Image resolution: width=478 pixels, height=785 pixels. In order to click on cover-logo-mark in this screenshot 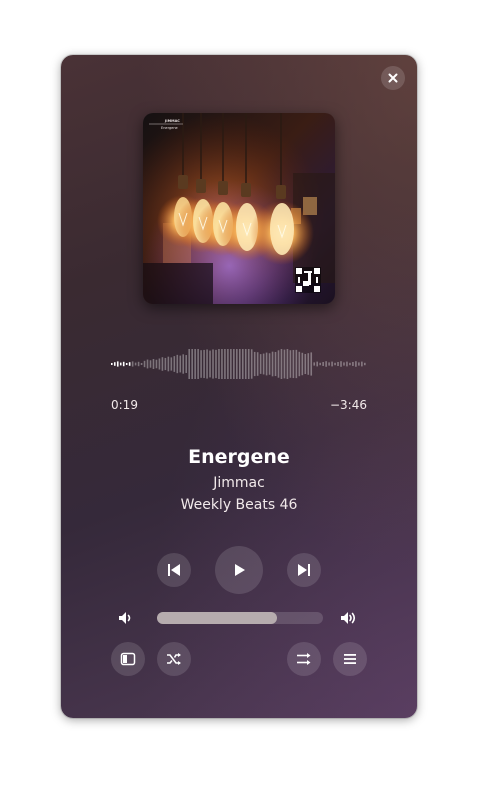, I will do `click(308, 280)`.